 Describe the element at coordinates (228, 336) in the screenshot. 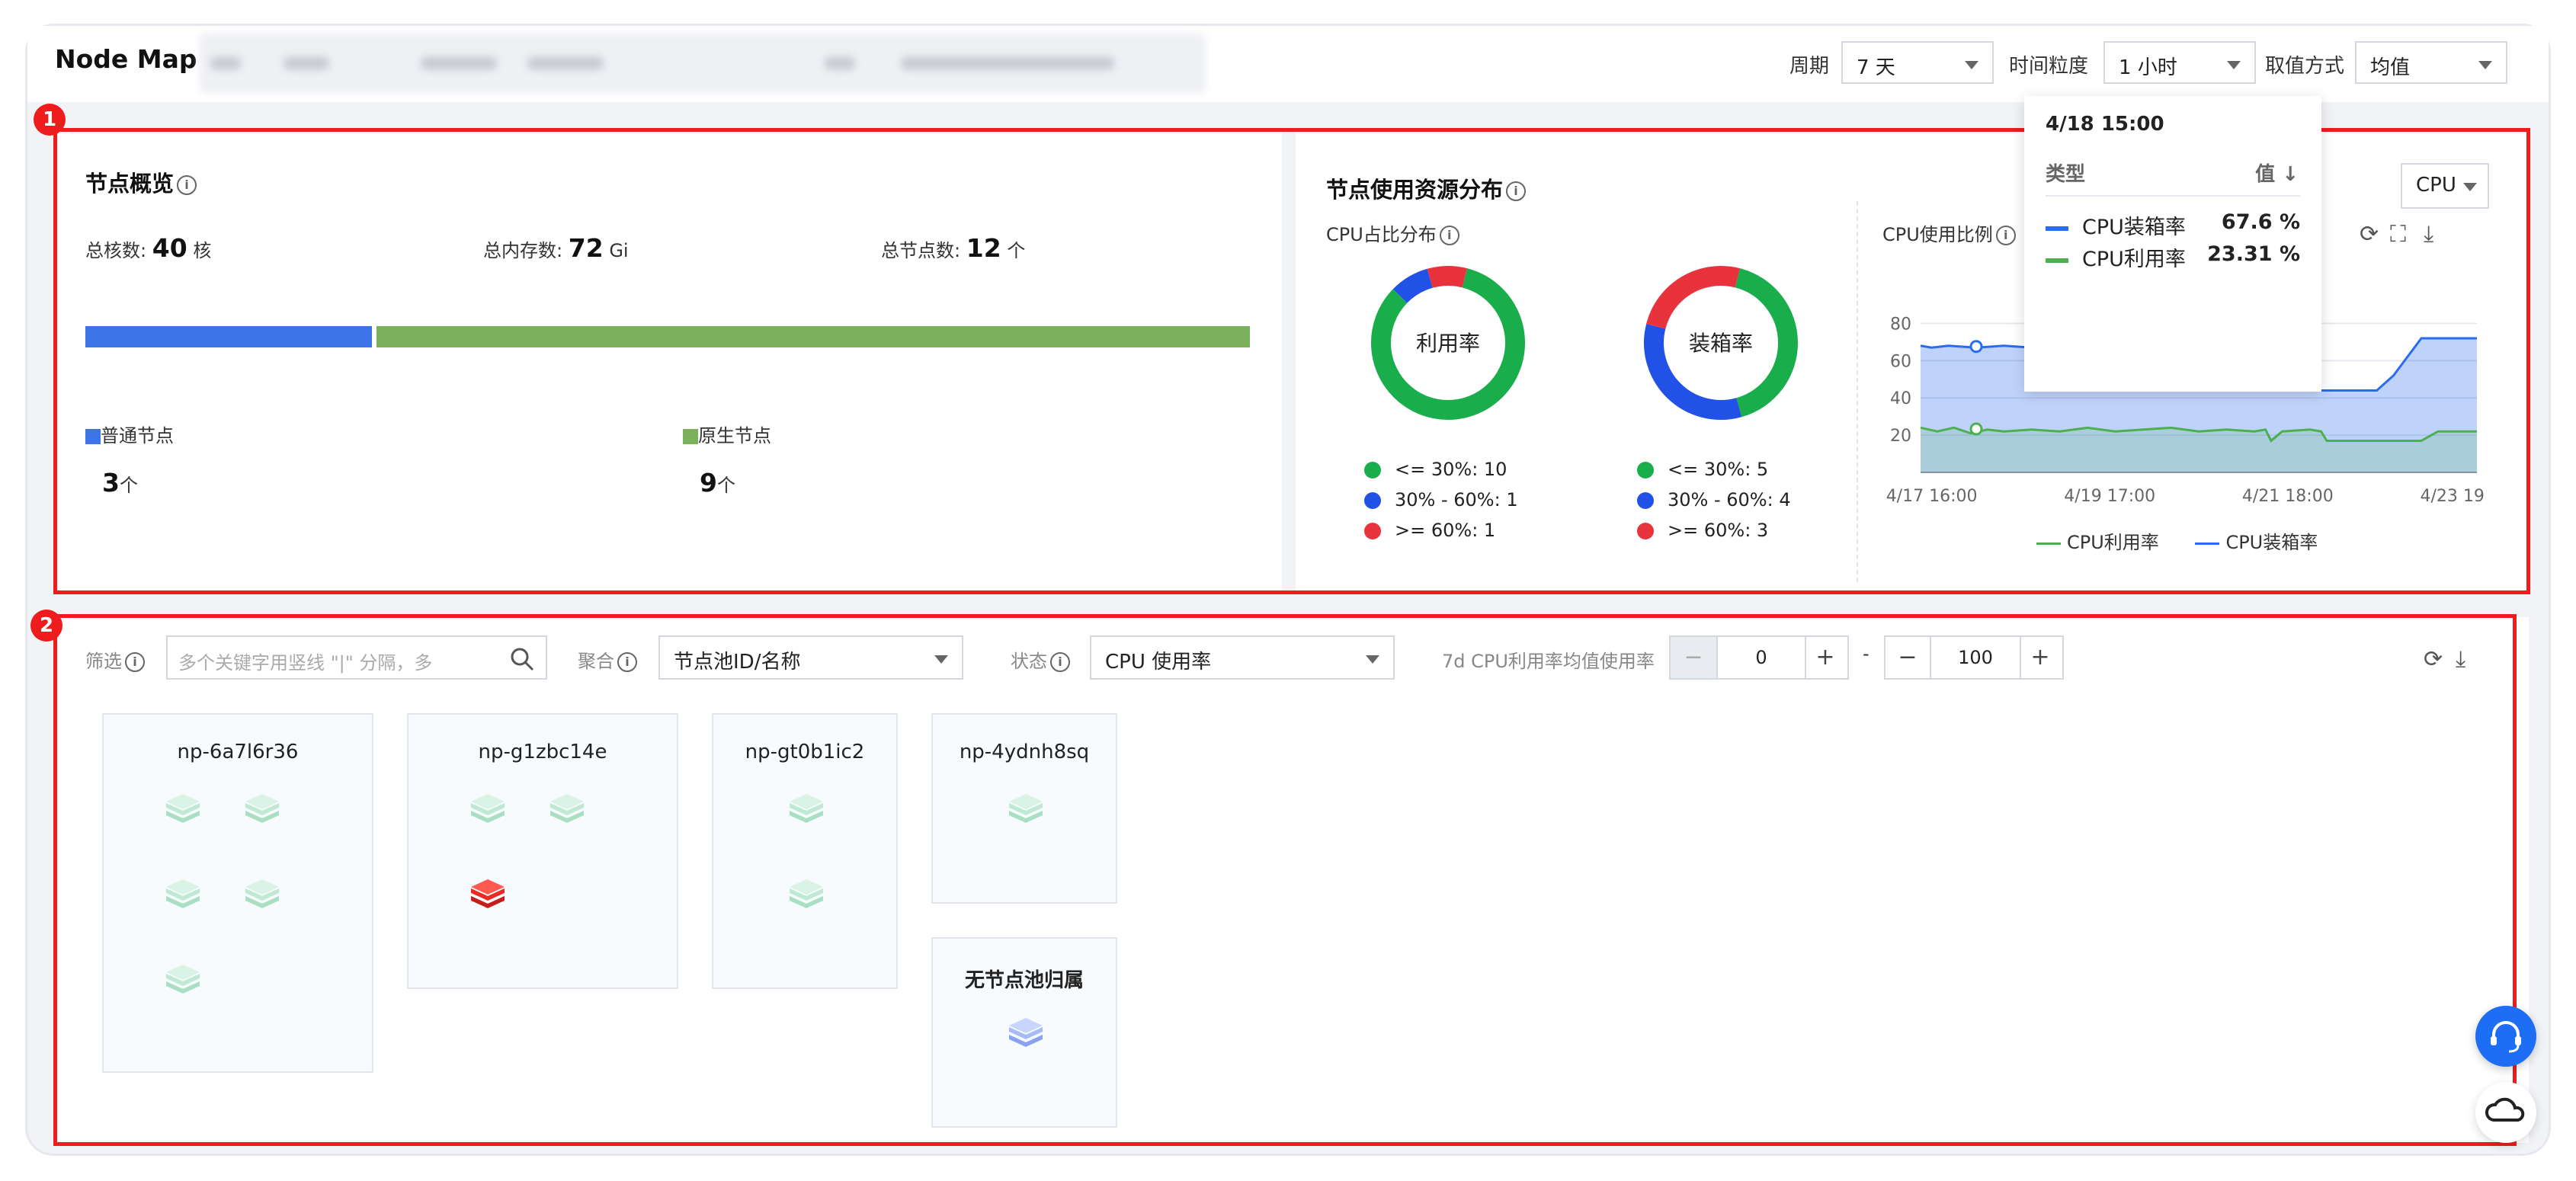

I see `normal-node-bar` at that location.